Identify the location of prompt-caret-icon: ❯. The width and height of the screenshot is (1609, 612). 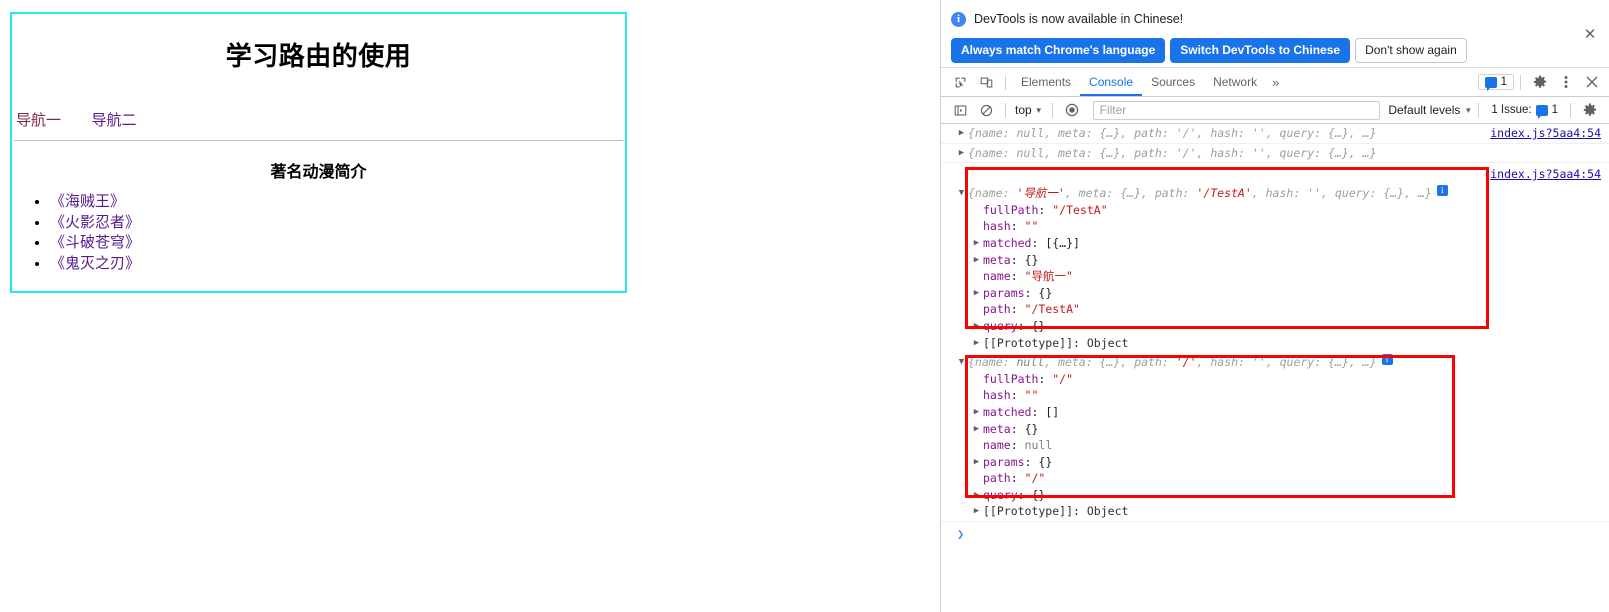
(961, 534).